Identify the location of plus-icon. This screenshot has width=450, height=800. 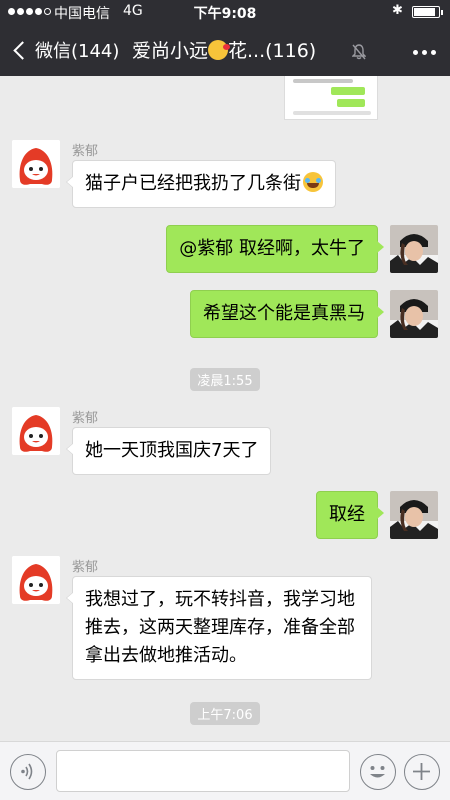
(421, 771).